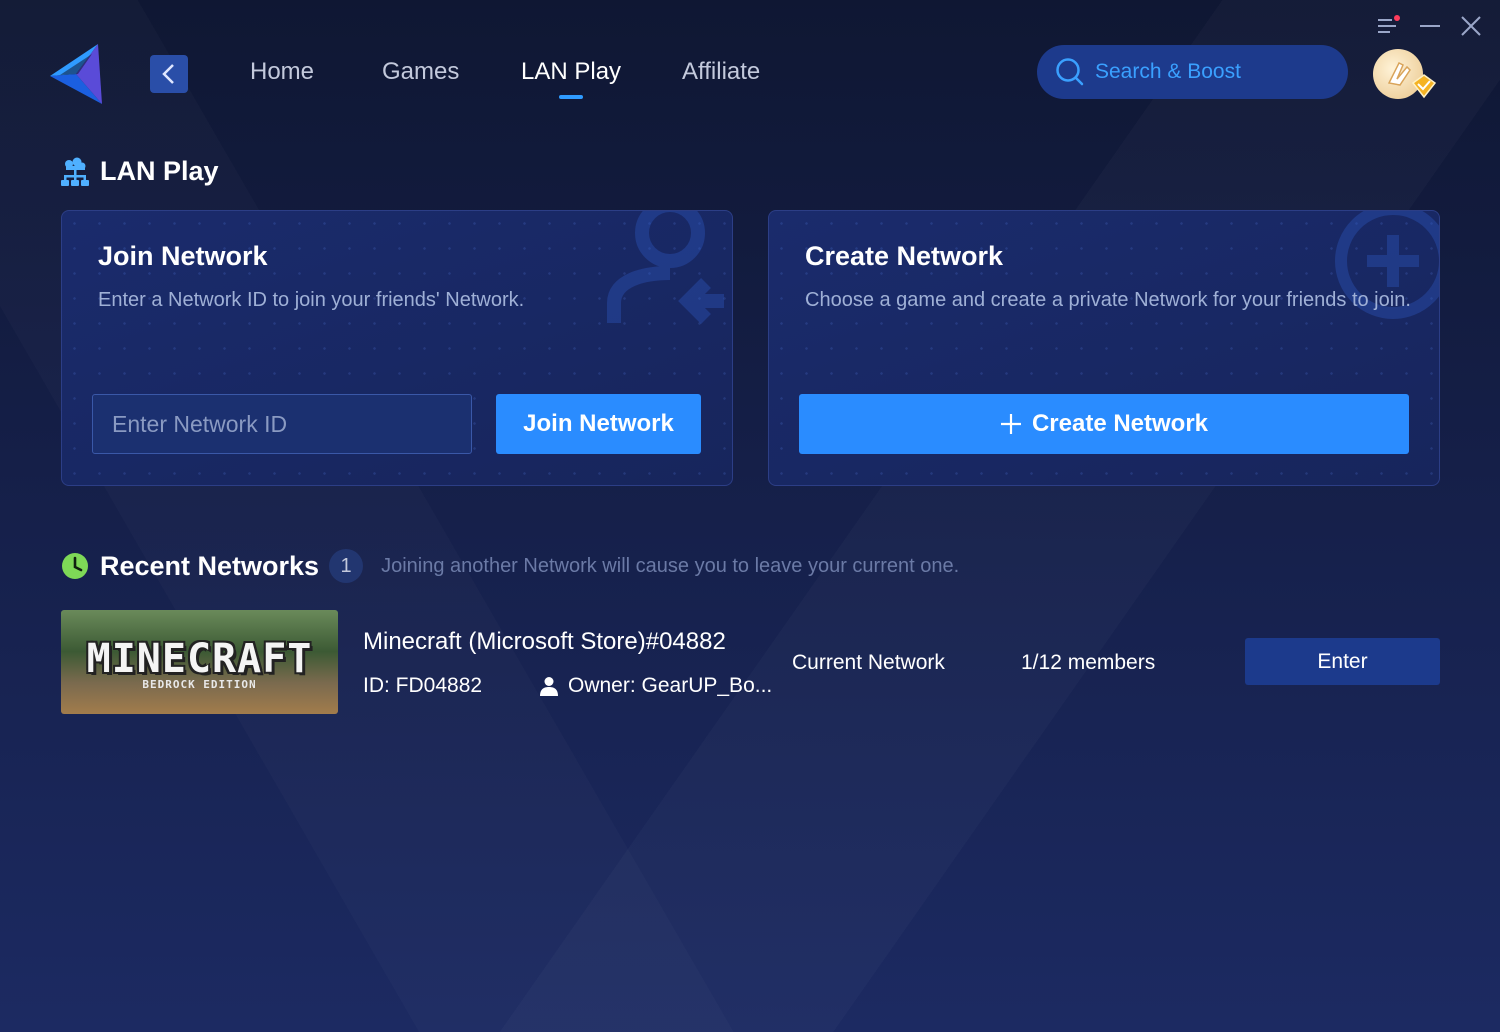  I want to click on thumbnail-logo-text: MINECRAFT, so click(199, 659).